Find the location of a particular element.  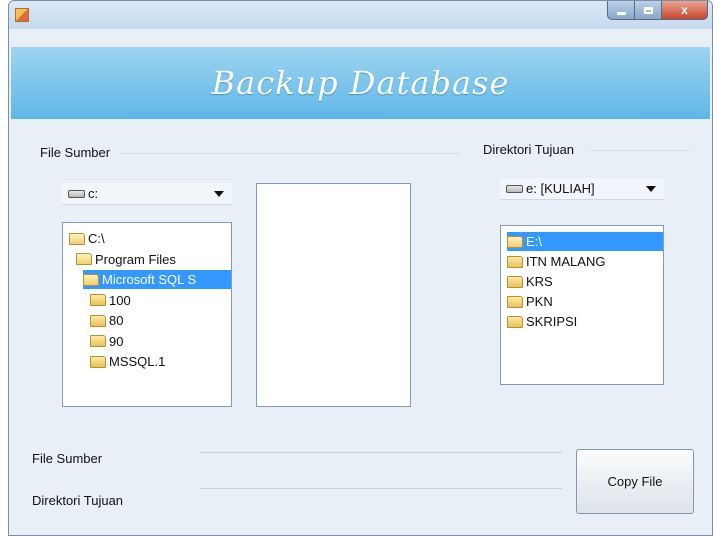

source-drive-select: c: is located at coordinates (147, 194).